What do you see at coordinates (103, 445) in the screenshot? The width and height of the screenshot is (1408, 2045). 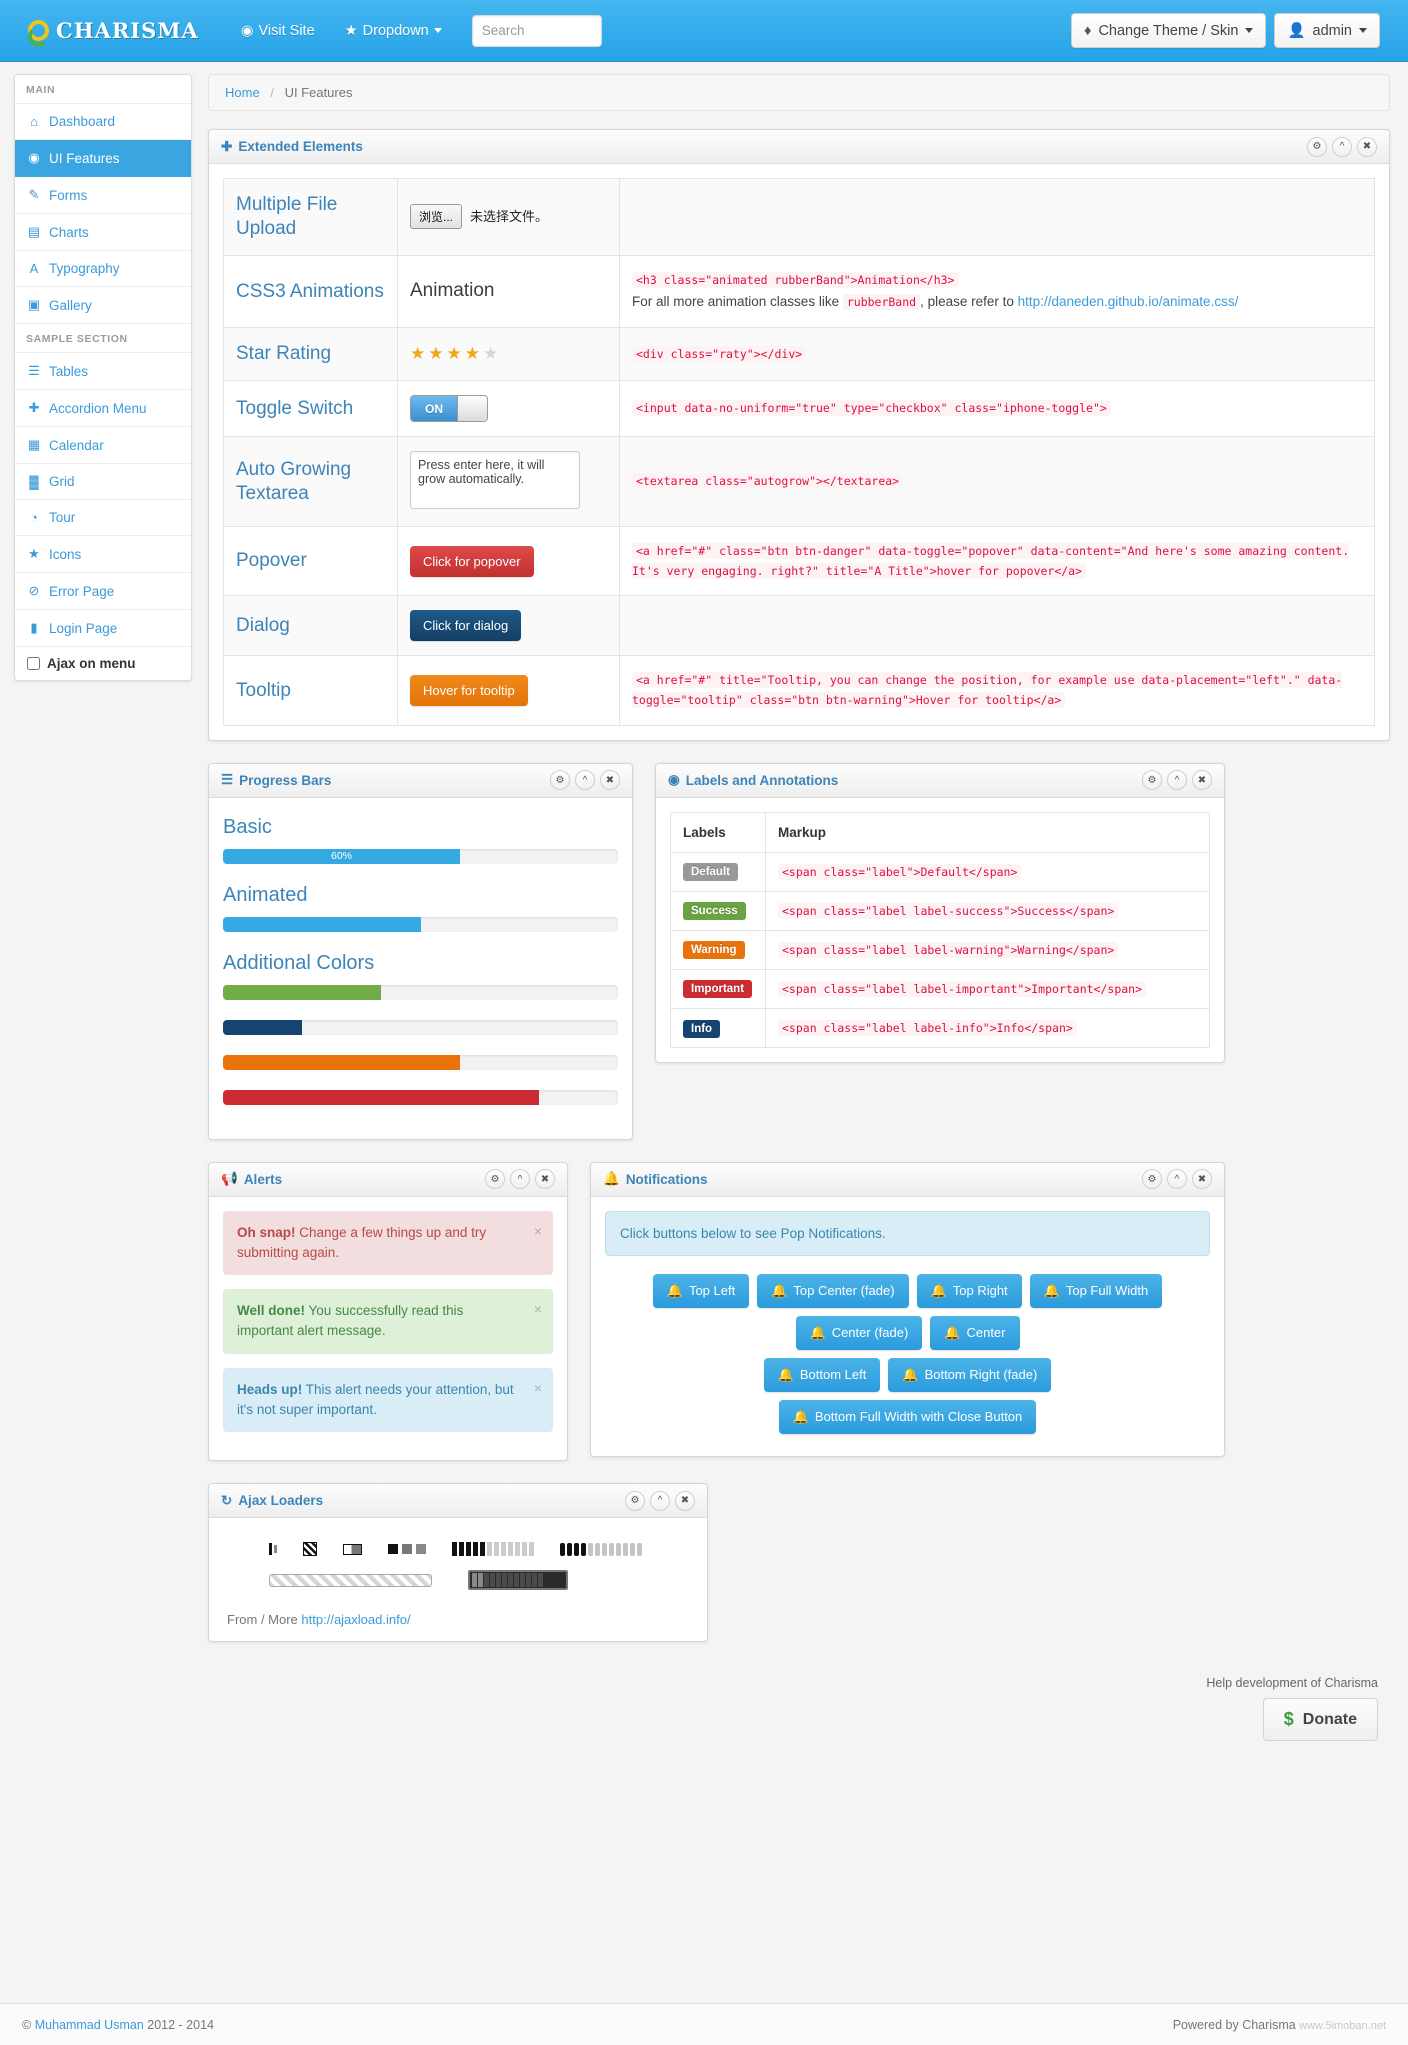 I see `sidebar-item-calendar: ▦ Calendar` at bounding box center [103, 445].